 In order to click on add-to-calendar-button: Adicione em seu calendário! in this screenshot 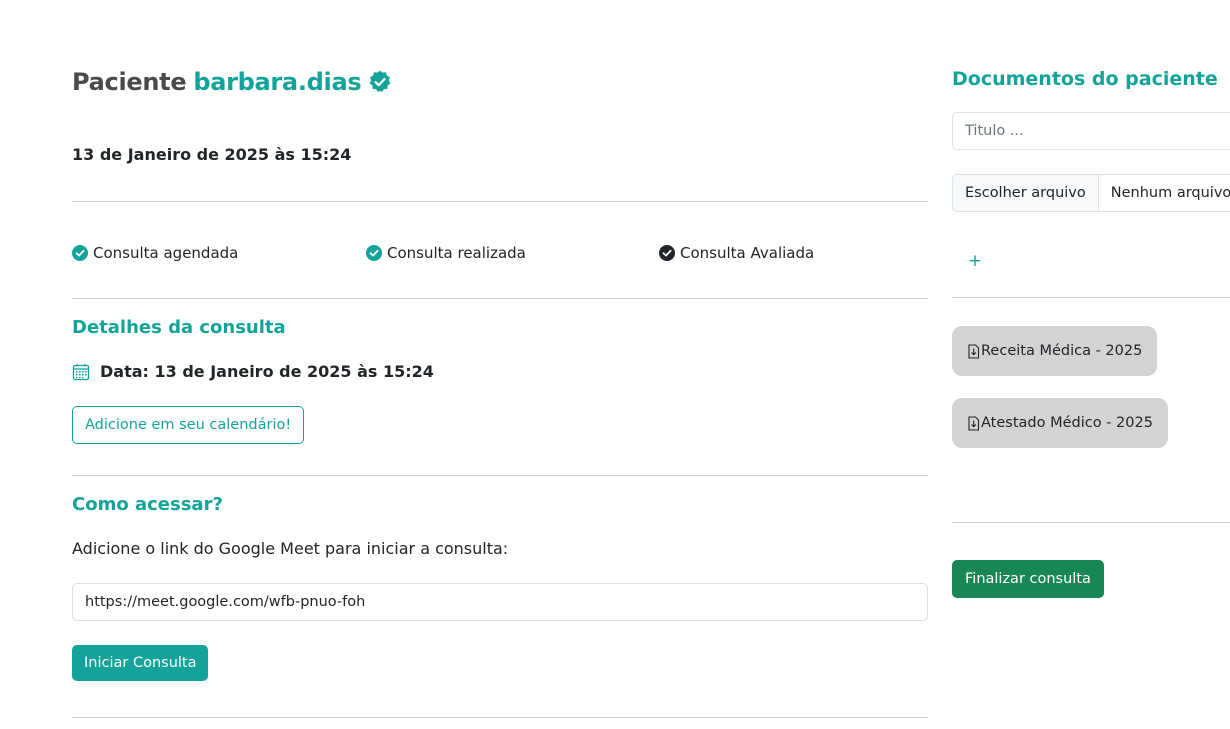, I will do `click(188, 425)`.